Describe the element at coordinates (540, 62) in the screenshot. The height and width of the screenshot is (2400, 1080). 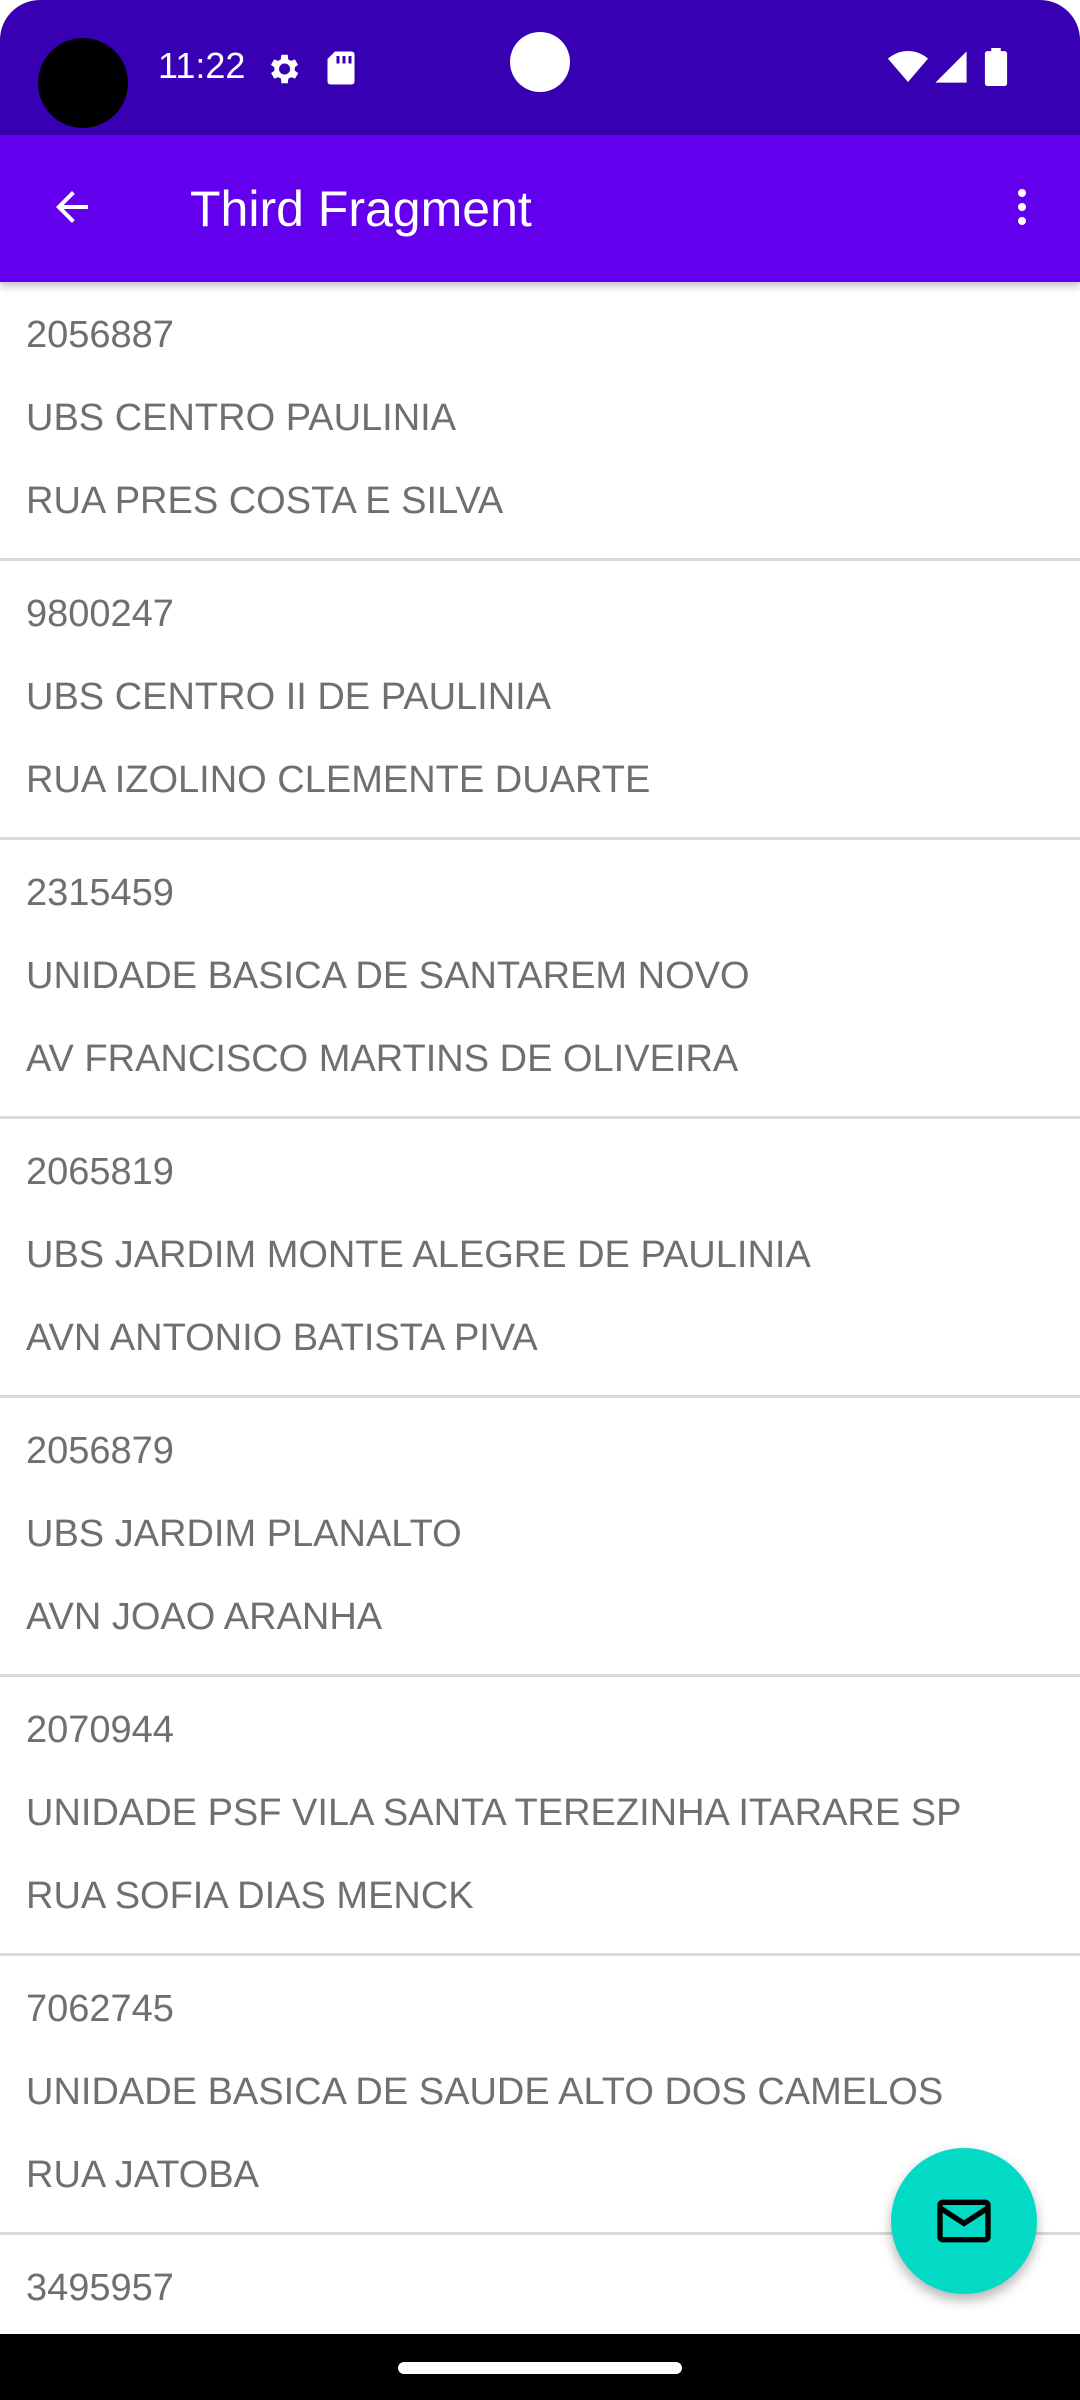
I see `front-sensor` at that location.